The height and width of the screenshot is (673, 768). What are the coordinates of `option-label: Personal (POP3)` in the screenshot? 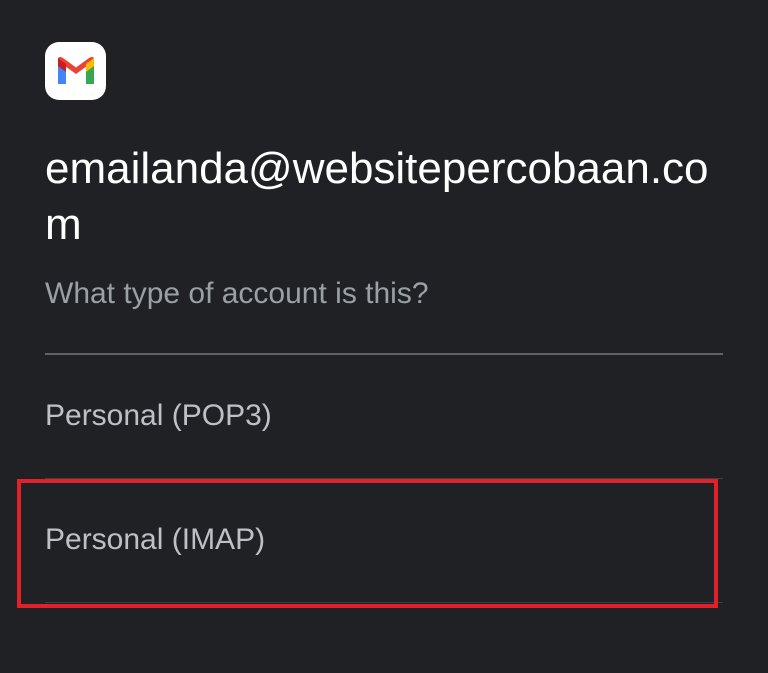 It's located at (158, 415).